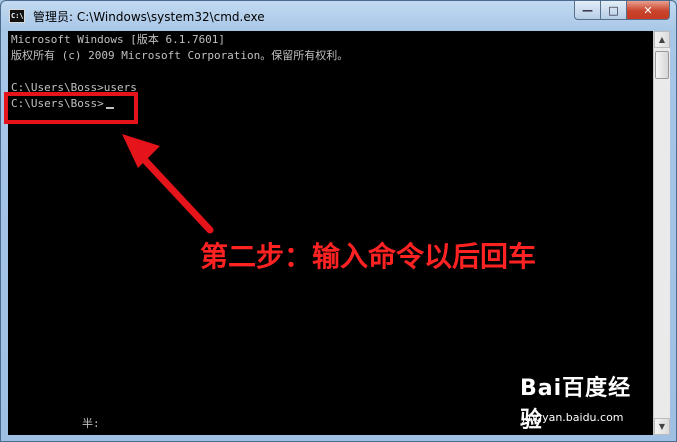 This screenshot has width=677, height=442. I want to click on minimize-button: —, so click(587, 10).